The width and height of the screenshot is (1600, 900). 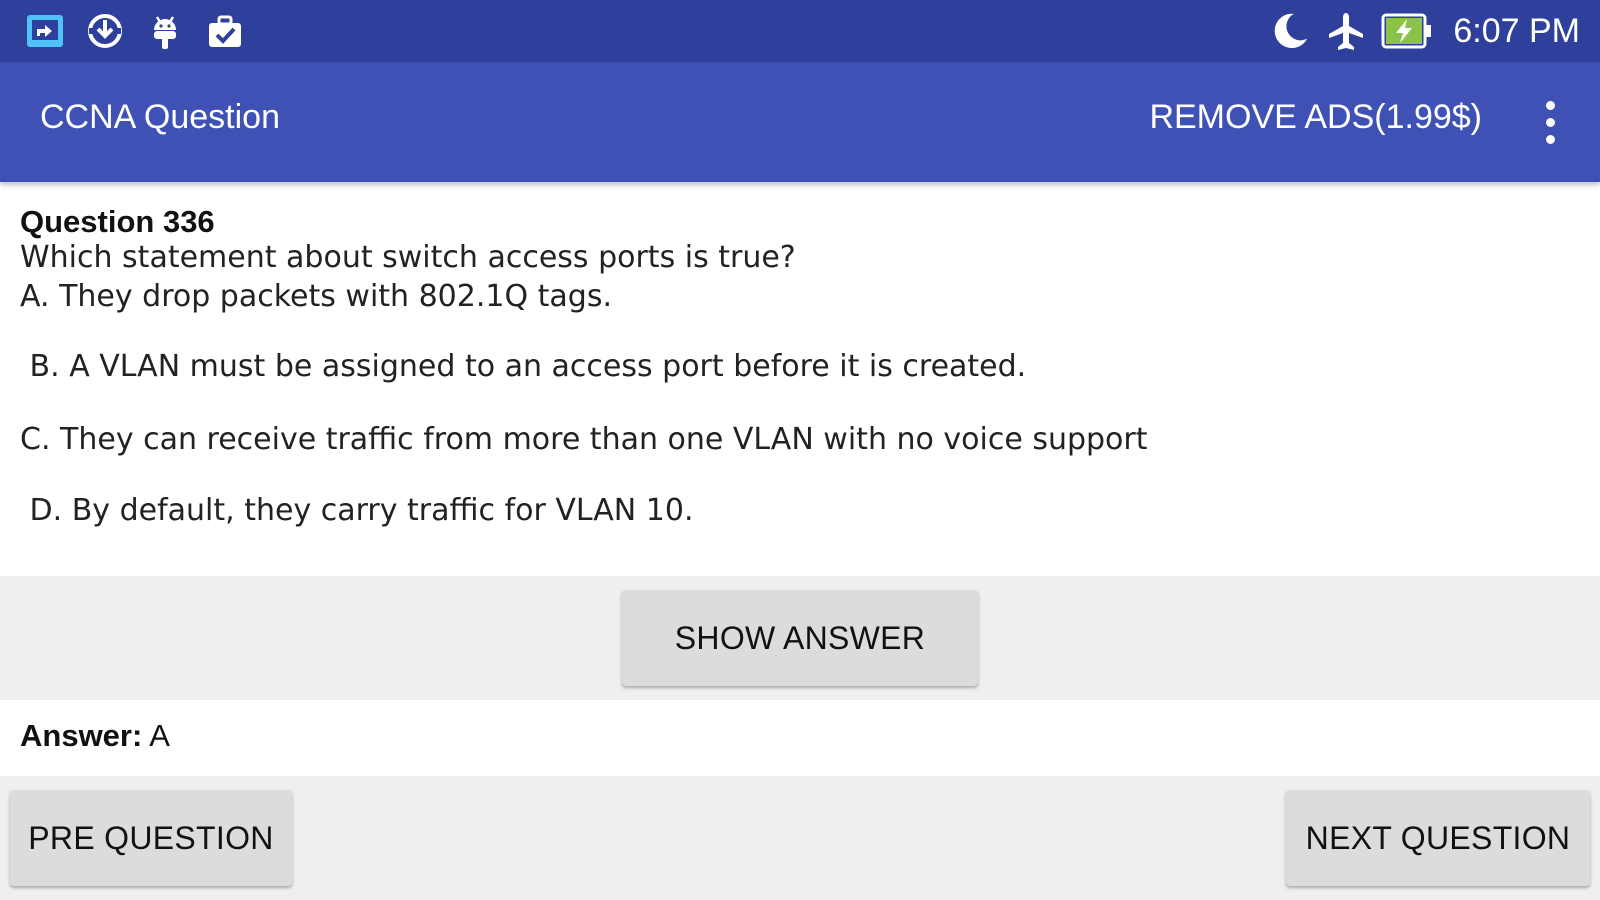 What do you see at coordinates (160, 117) in the screenshot?
I see `app-title: CCNA Question` at bounding box center [160, 117].